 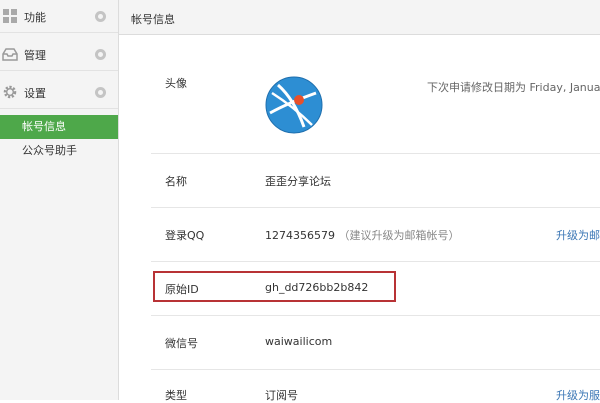 I want to click on row-wechat-id: 微信号 waiwailicom, so click(x=375, y=342).